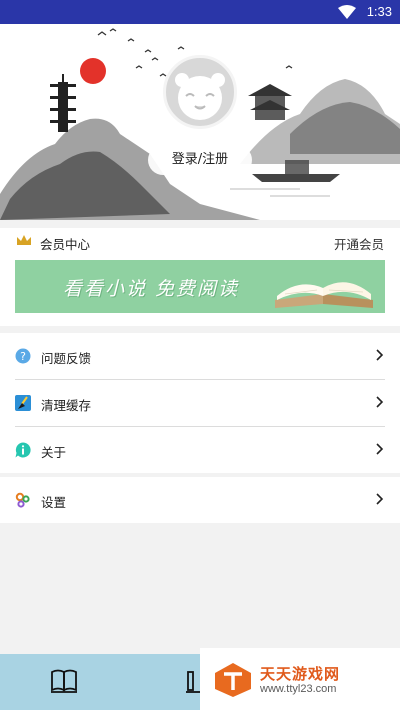 The width and height of the screenshot is (400, 710). Describe the element at coordinates (324, 295) in the screenshot. I see `open-book-image` at that location.